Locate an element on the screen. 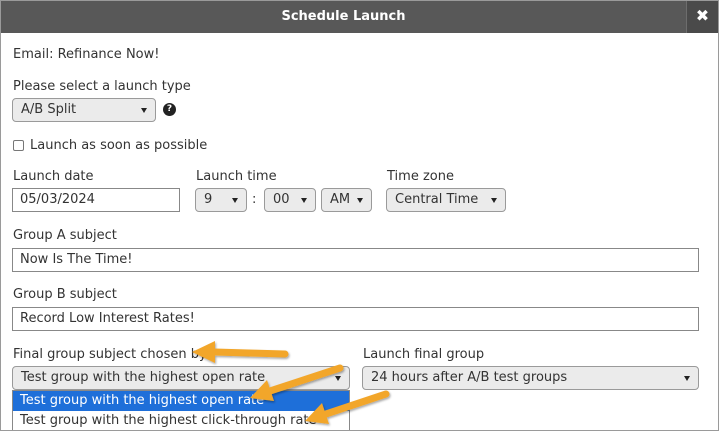 The image size is (719, 431). launch-final-value: 24 hours after A/B test groups is located at coordinates (469, 377).